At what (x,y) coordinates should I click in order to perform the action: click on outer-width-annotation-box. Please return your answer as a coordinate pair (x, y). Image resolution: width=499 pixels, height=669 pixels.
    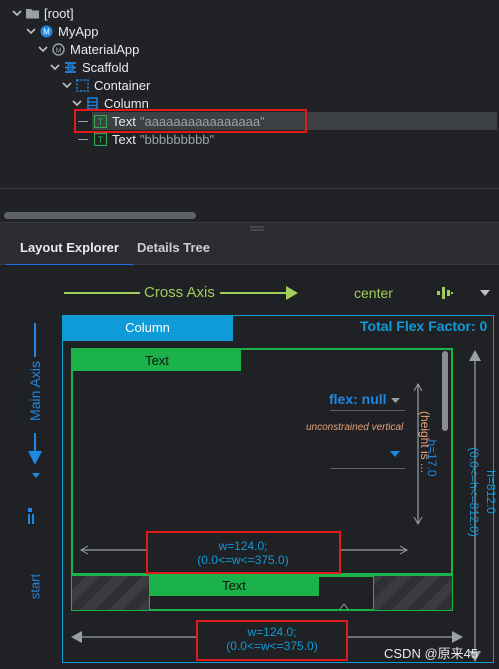
    Looking at the image, I should click on (272, 640).